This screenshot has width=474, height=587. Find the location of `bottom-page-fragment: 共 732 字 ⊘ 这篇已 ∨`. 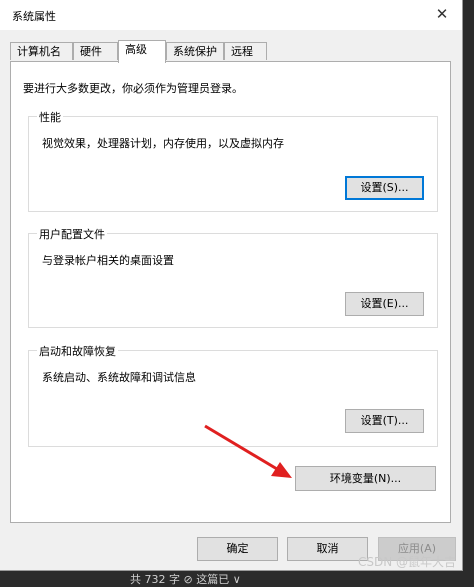

bottom-page-fragment: 共 732 字 ⊘ 这篇已 ∨ is located at coordinates (185, 579).